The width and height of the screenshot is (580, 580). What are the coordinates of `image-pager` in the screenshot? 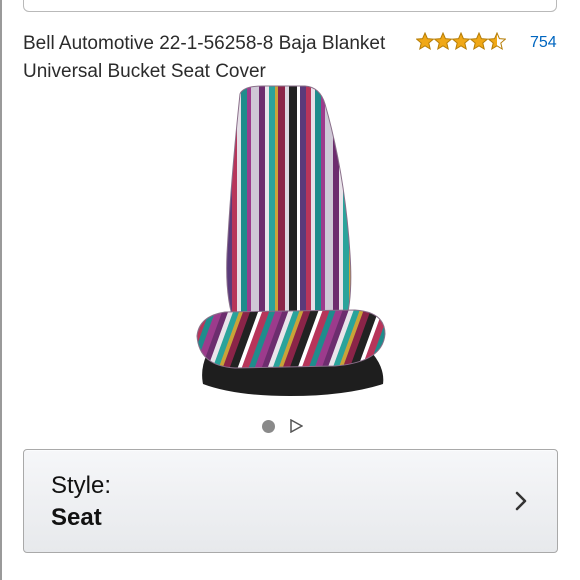 It's located at (282, 426).